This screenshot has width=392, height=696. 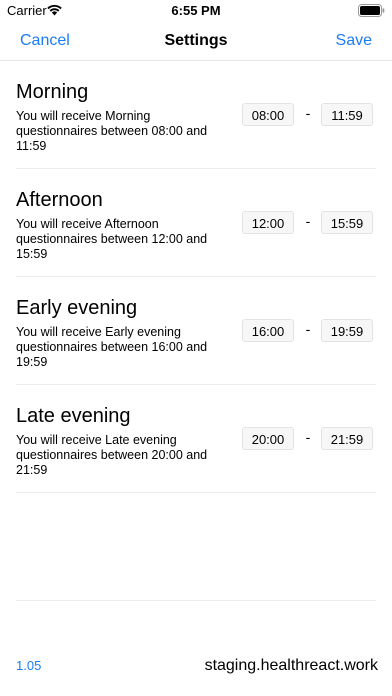 I want to click on start-time-picker: 16:00, so click(x=268, y=330).